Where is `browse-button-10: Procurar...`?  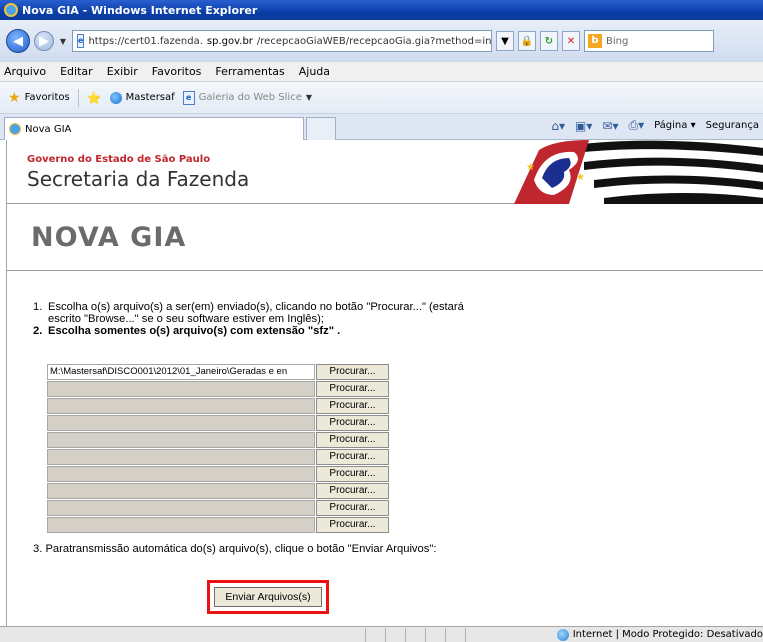
browse-button-10: Procurar... is located at coordinates (352, 525).